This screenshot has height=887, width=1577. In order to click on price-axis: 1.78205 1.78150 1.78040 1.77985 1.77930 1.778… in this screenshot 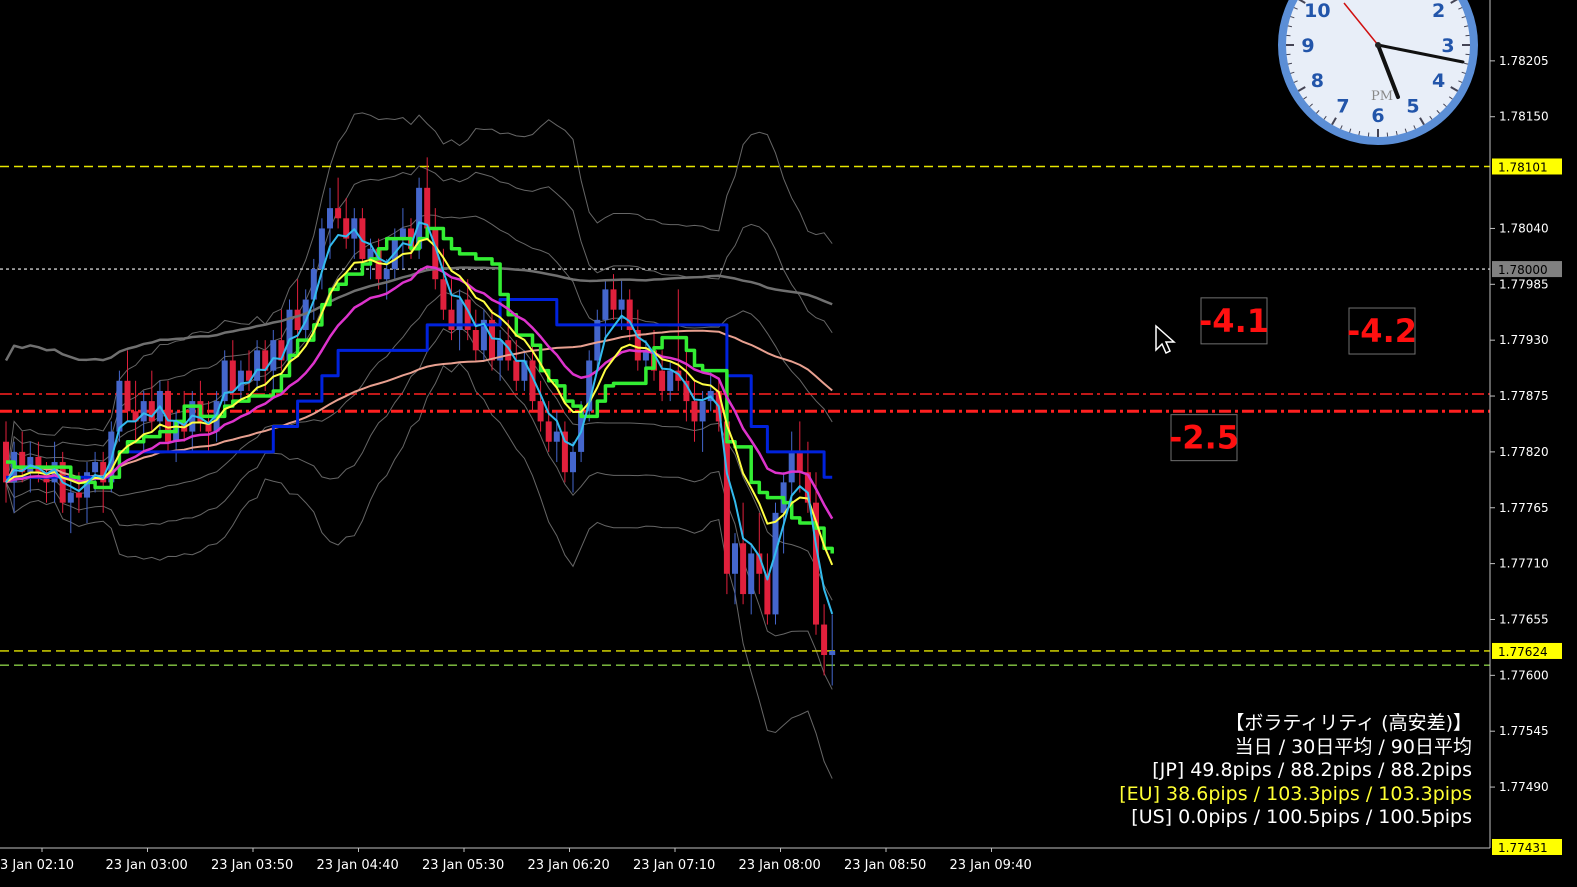, I will do `click(1525, 427)`.